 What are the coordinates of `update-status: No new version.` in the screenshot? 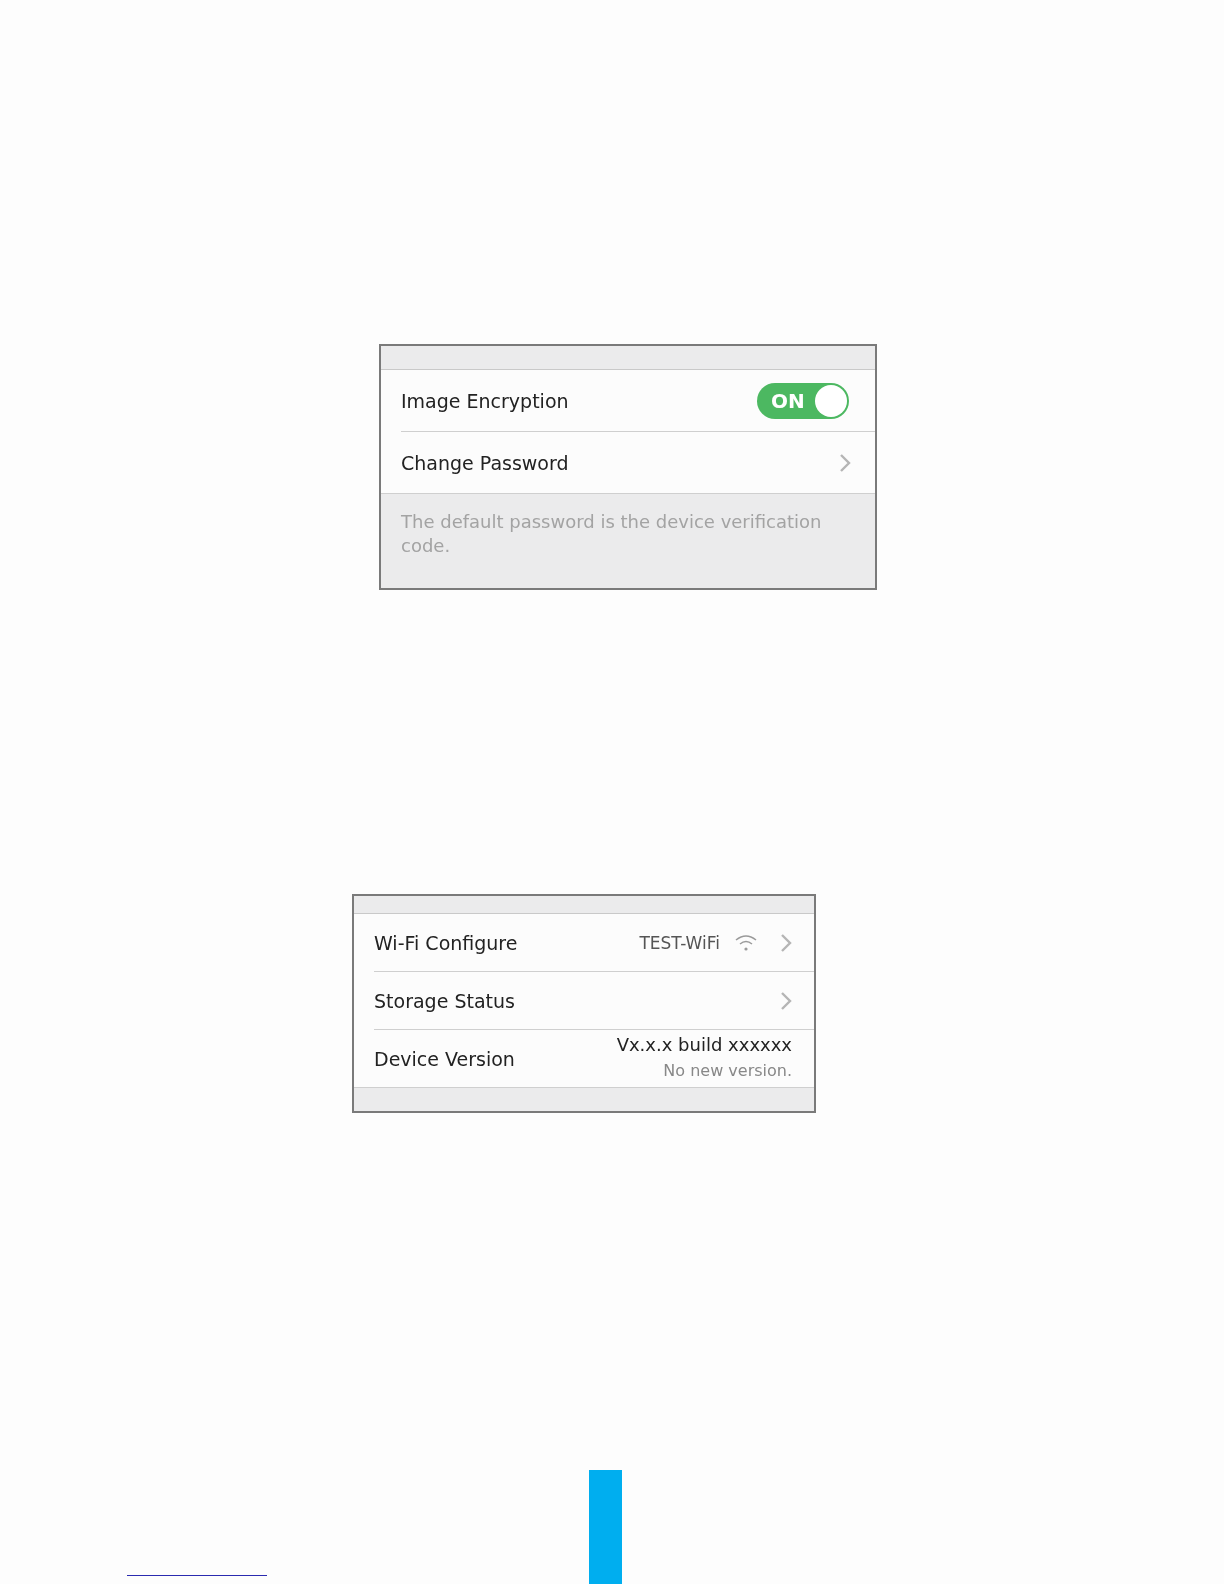 It's located at (727, 1070).